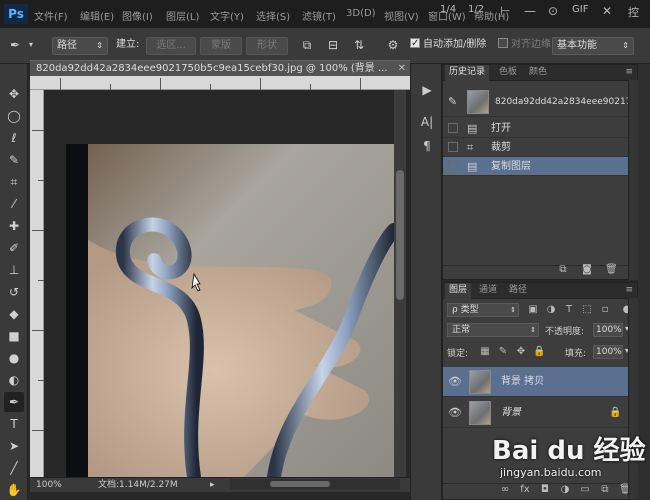 This screenshot has height=500, width=650. Describe the element at coordinates (319, 15) in the screenshot. I see `menu-filter: 滤镜(T)` at that location.